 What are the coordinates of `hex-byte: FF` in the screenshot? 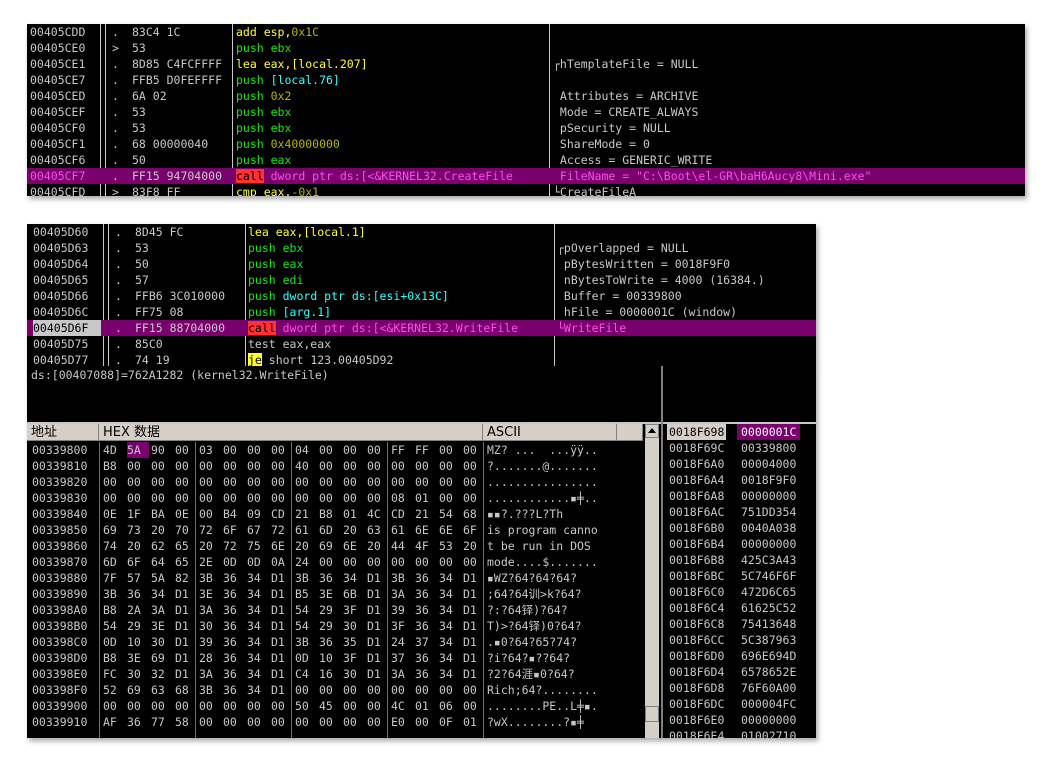 It's located at (426, 450).